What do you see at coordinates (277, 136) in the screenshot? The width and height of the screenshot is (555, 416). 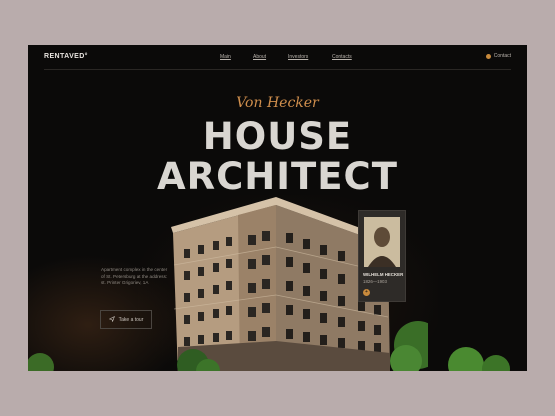 I see `hero-title-line1: HOUSE` at bounding box center [277, 136].